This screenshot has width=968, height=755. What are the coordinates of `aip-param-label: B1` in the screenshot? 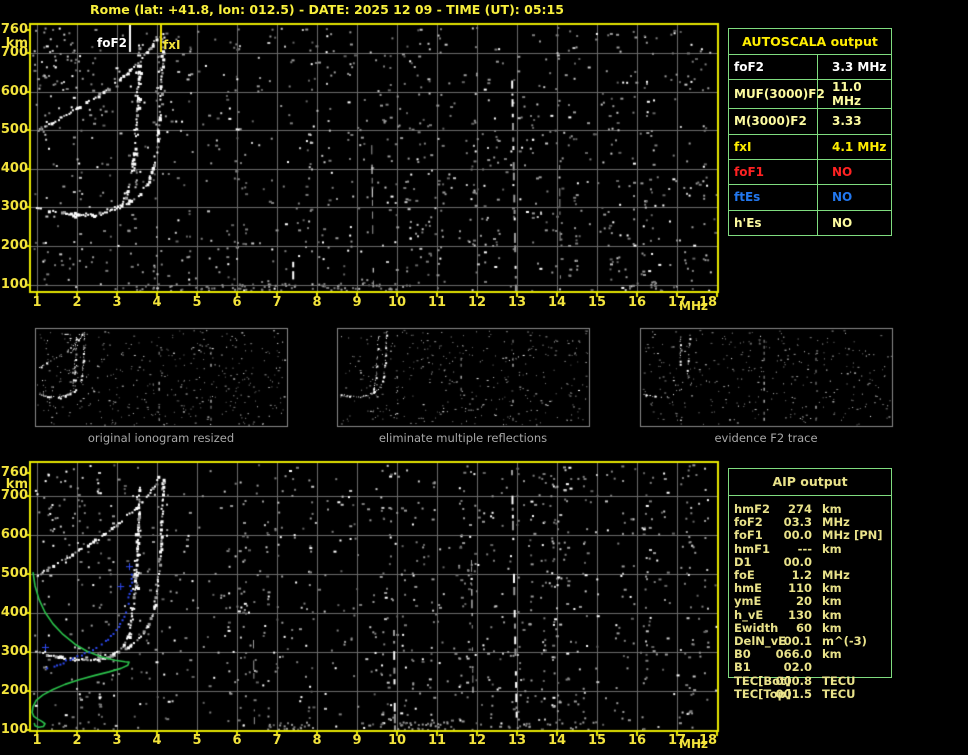 It's located at (742, 667).